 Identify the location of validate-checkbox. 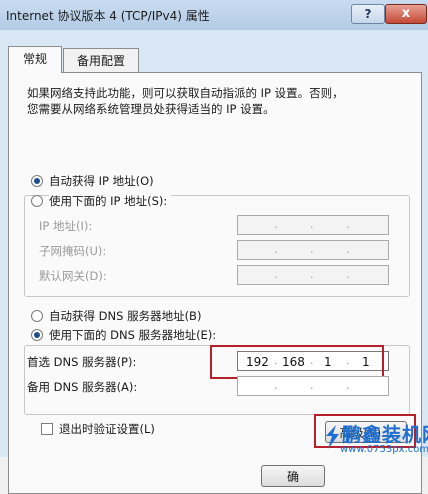
(47, 429).